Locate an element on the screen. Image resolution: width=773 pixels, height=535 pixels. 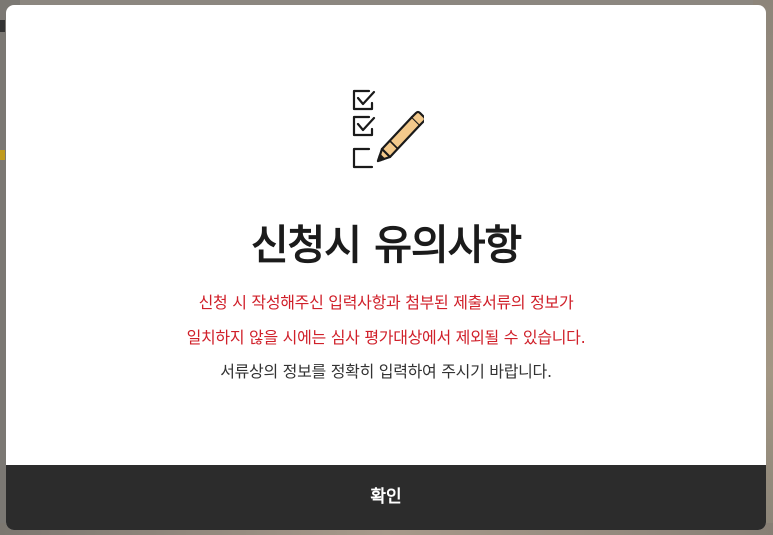
warning-text-line-2: 일치하지 않을 시에는 심사 평가대상에서 제외될 수 있습니다. is located at coordinates (386, 337).